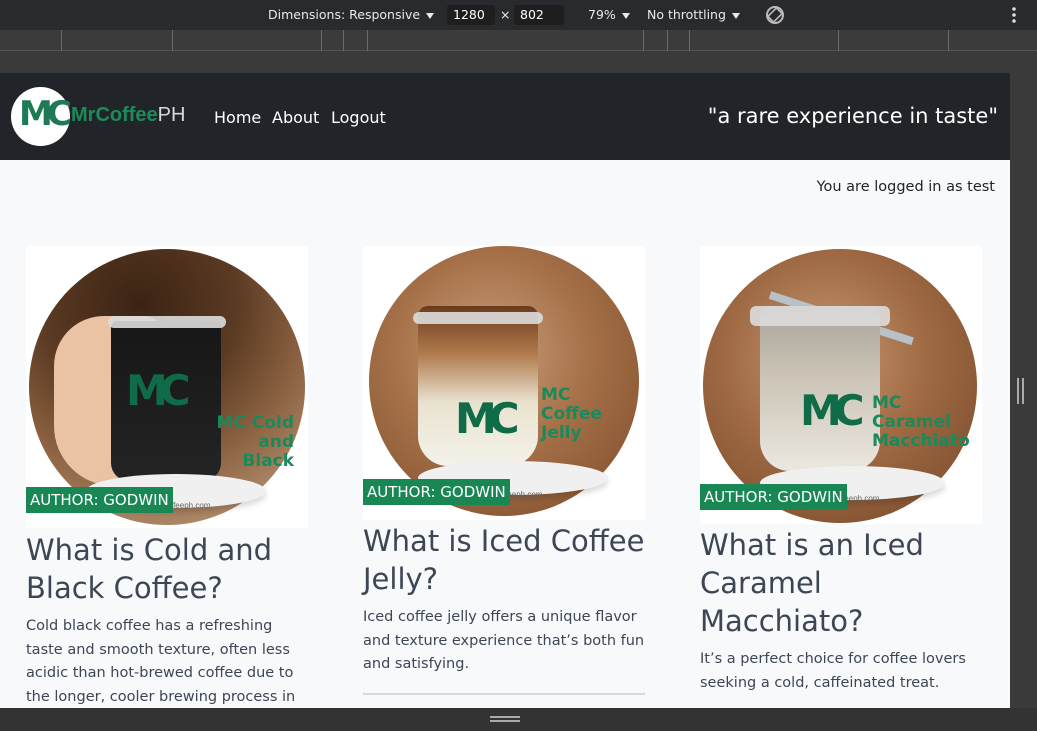 The height and width of the screenshot is (731, 1037). I want to click on post-title: What is an Iced Caramel Macchiato?, so click(841, 583).